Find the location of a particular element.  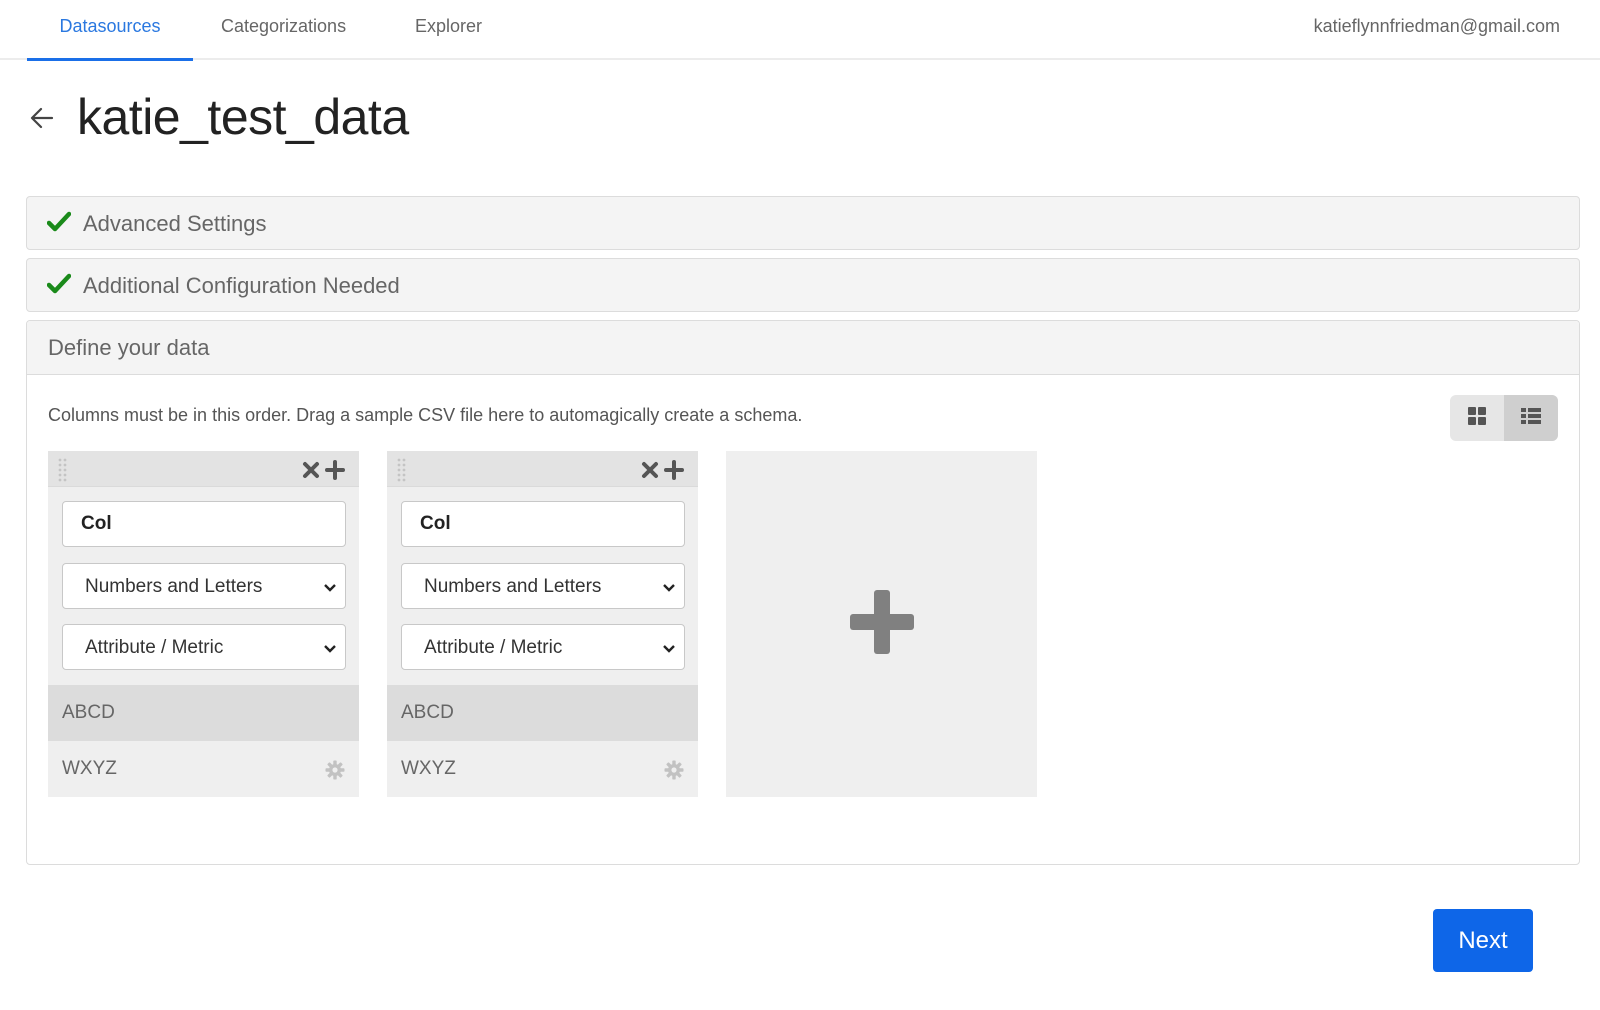

view-toggle is located at coordinates (1504, 418).